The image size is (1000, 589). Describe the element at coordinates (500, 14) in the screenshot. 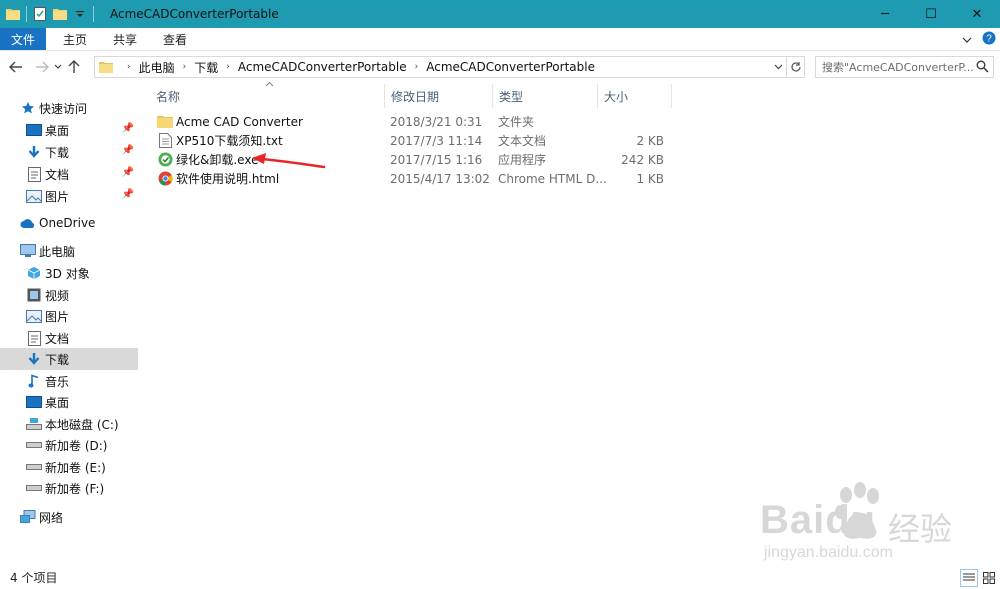

I see `title-bar: AcmeCADConverterPortable ─ ☐ ✕` at that location.